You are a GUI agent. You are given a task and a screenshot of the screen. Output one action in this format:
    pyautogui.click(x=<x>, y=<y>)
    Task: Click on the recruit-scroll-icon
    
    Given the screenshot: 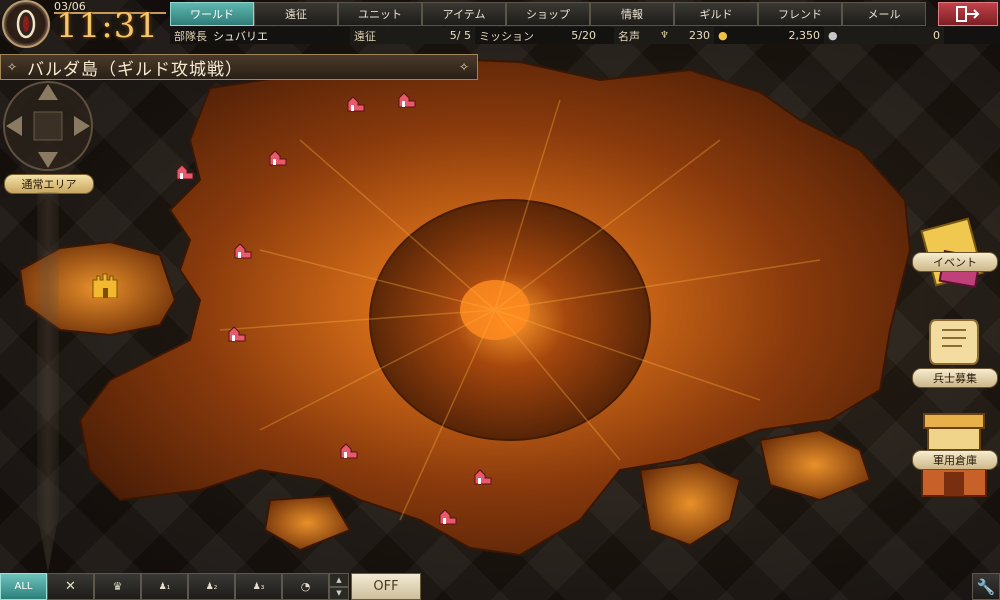 What is the action you would take?
    pyautogui.click(x=954, y=342)
    